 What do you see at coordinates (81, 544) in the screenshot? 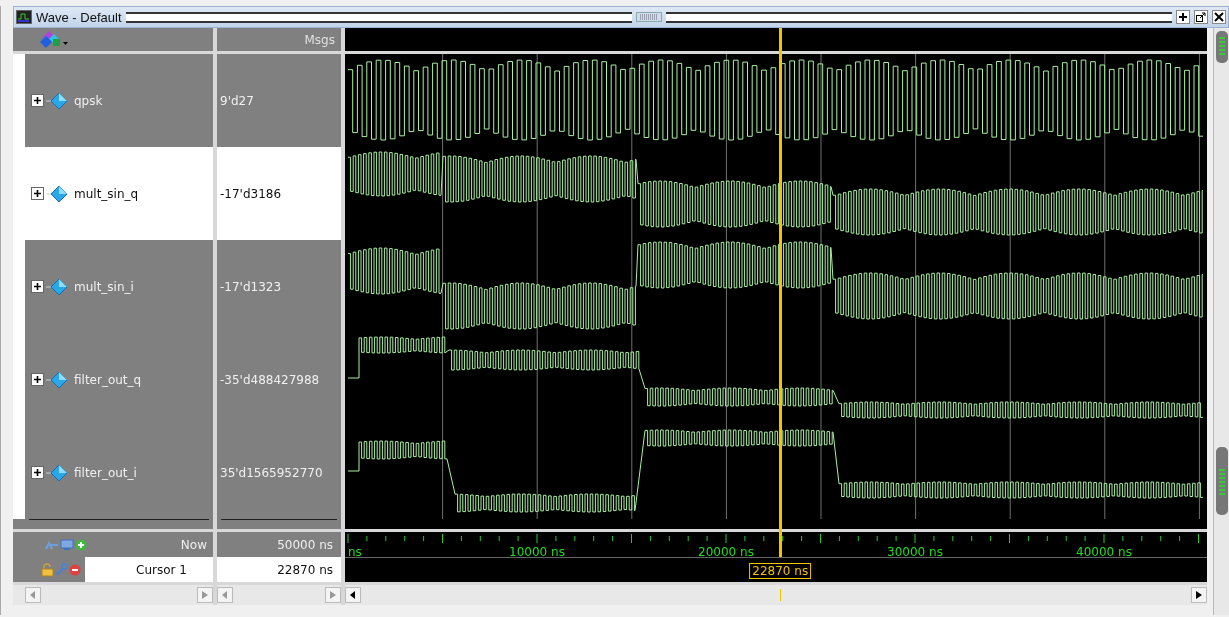
I see `add-cursor-icon` at bounding box center [81, 544].